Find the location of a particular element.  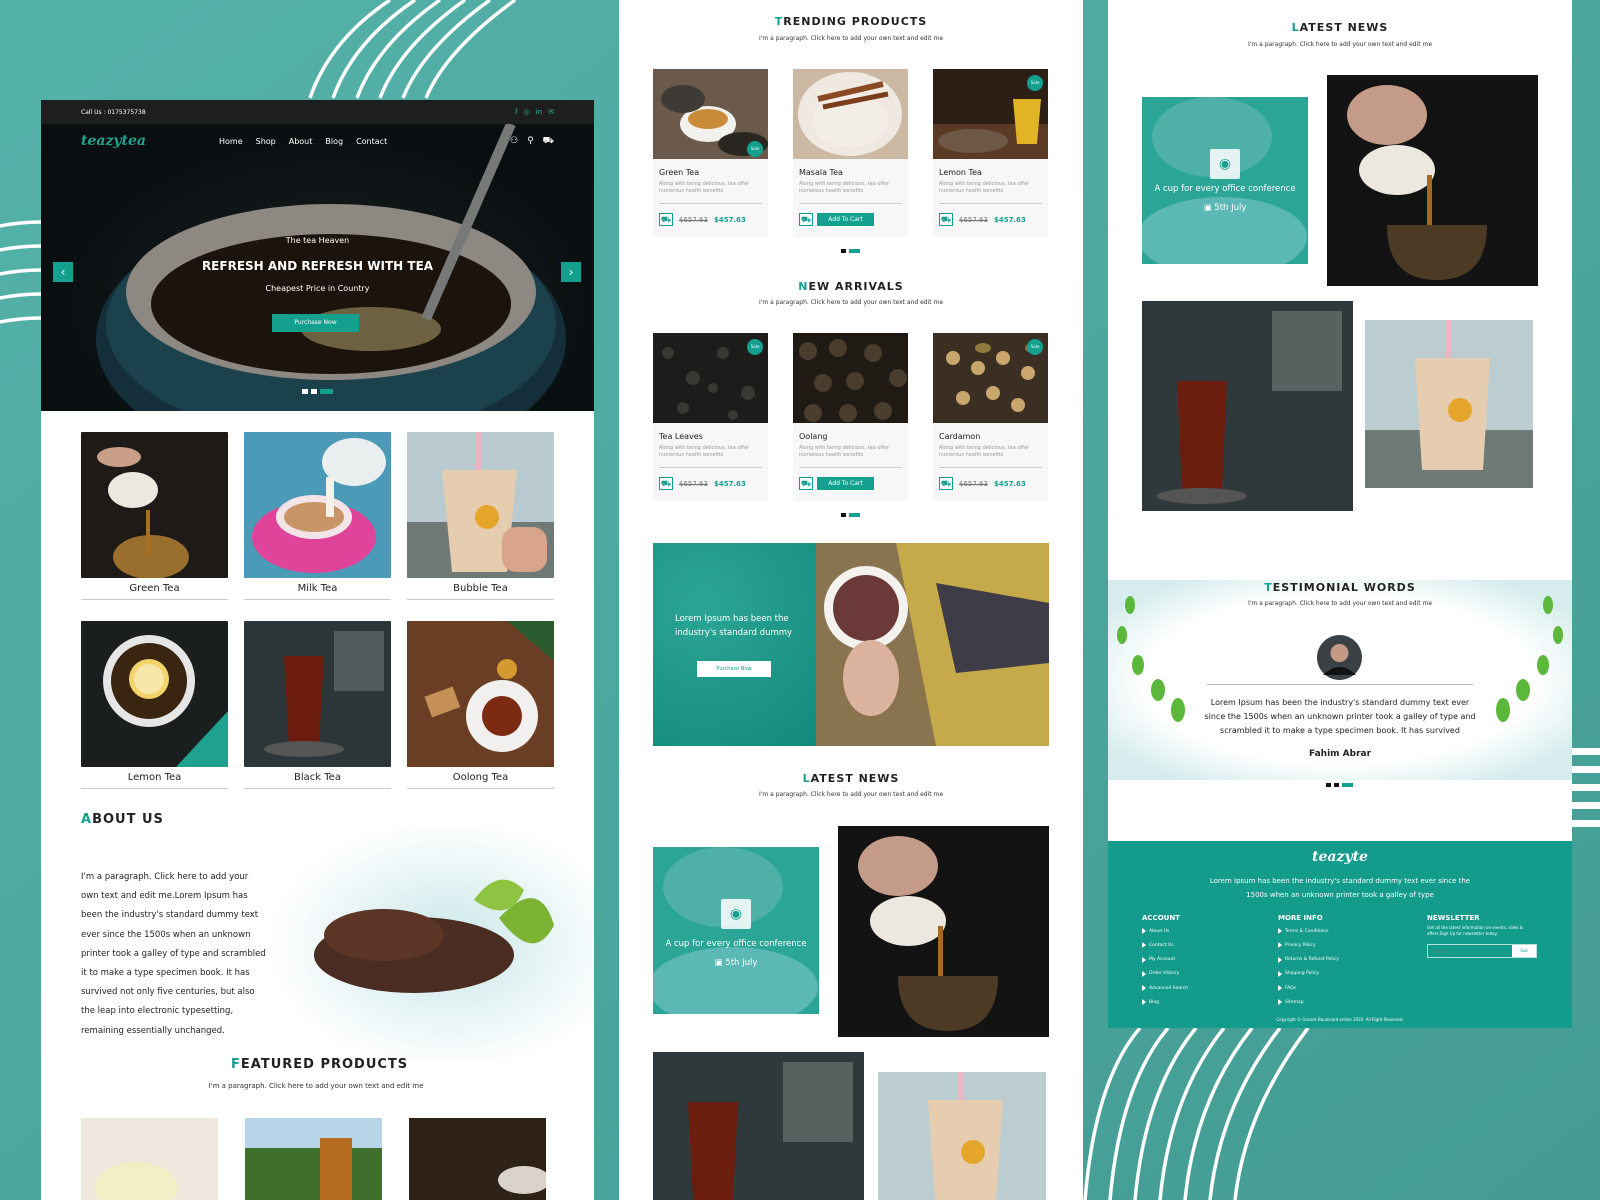

linkedin-icon: in is located at coordinates (539, 112).